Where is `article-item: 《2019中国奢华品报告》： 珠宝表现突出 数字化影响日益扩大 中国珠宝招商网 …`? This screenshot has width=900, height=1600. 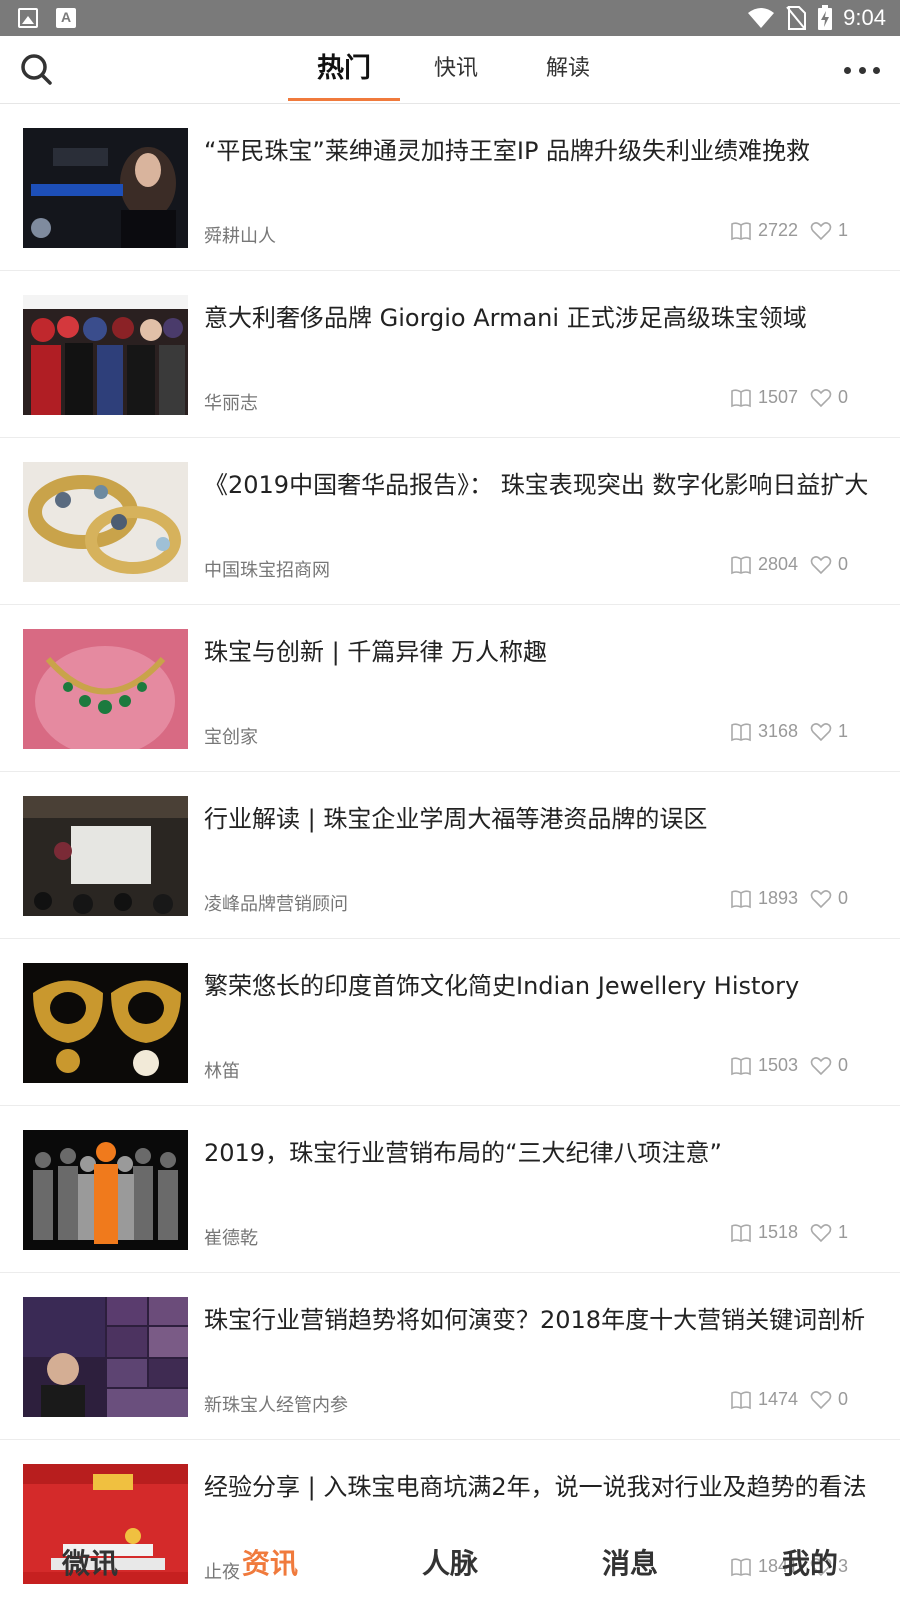
article-item: 《2019中国奢华品报告》： 珠宝表现突出 数字化影响日益扩大 中国珠宝招商网 … is located at coordinates (450, 521).